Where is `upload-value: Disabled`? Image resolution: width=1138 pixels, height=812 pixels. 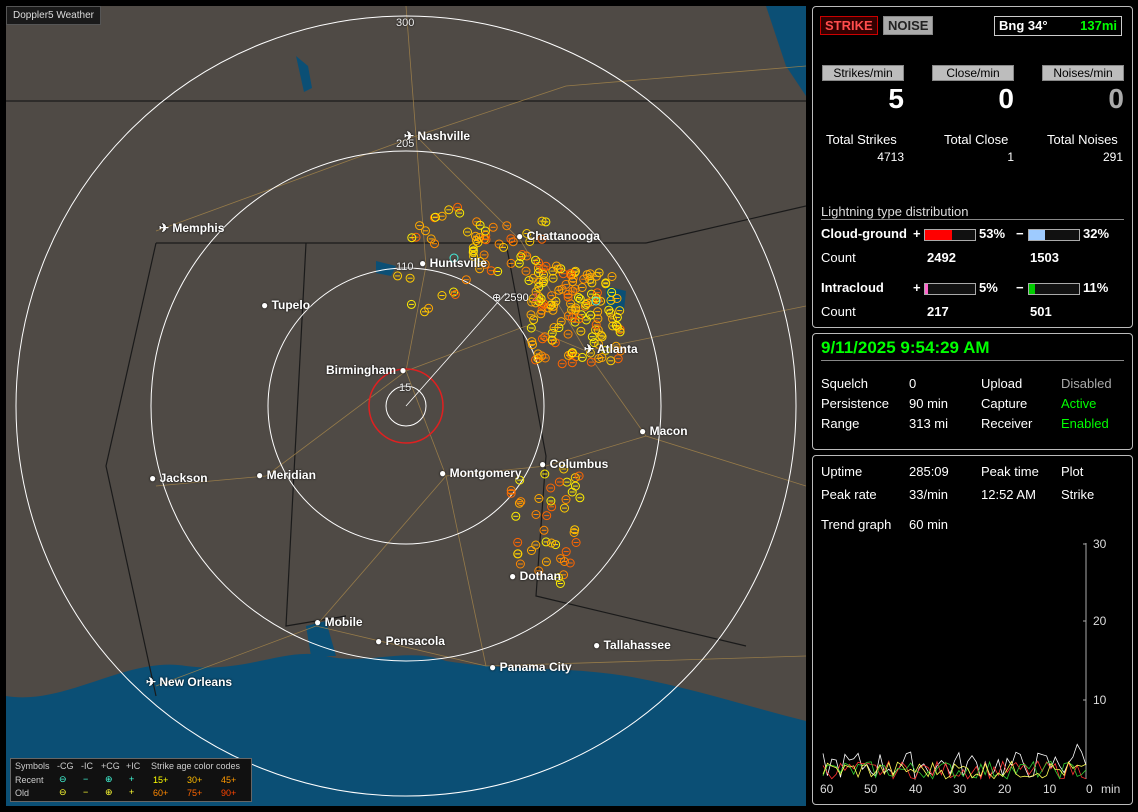
upload-value: Disabled is located at coordinates (1086, 383).